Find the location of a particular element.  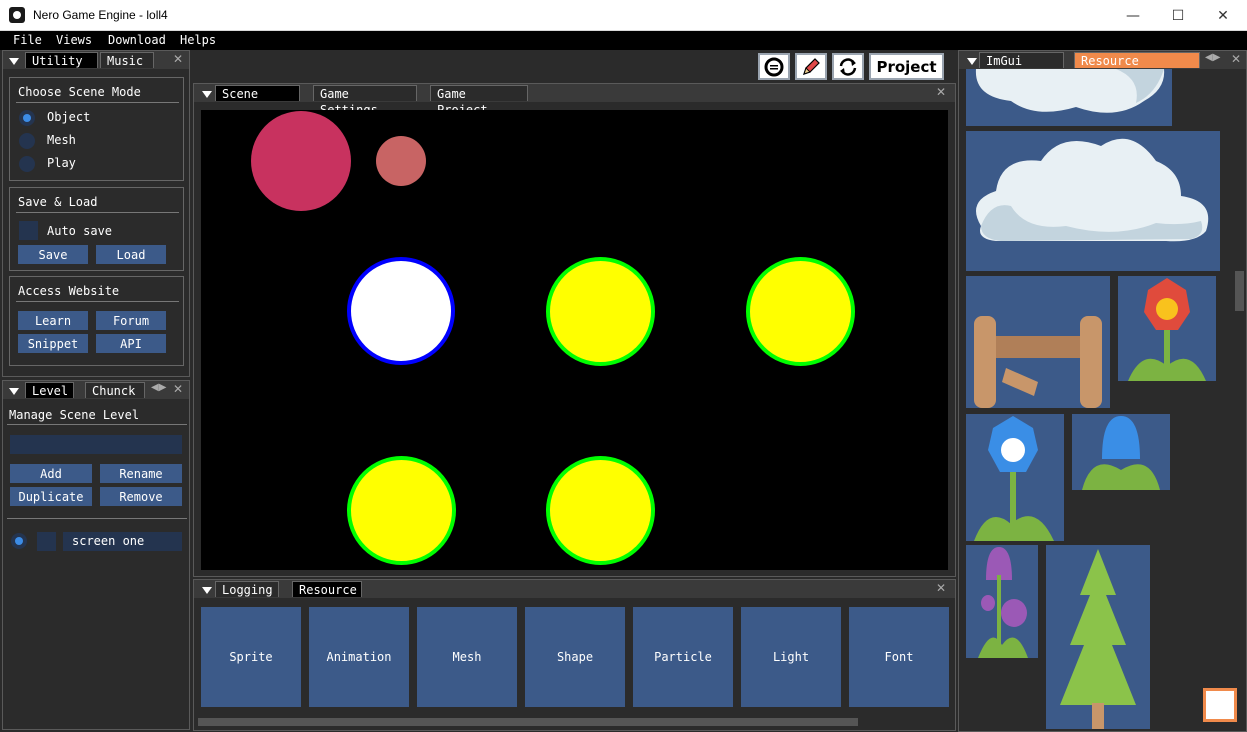

api-button: API is located at coordinates (131, 343).